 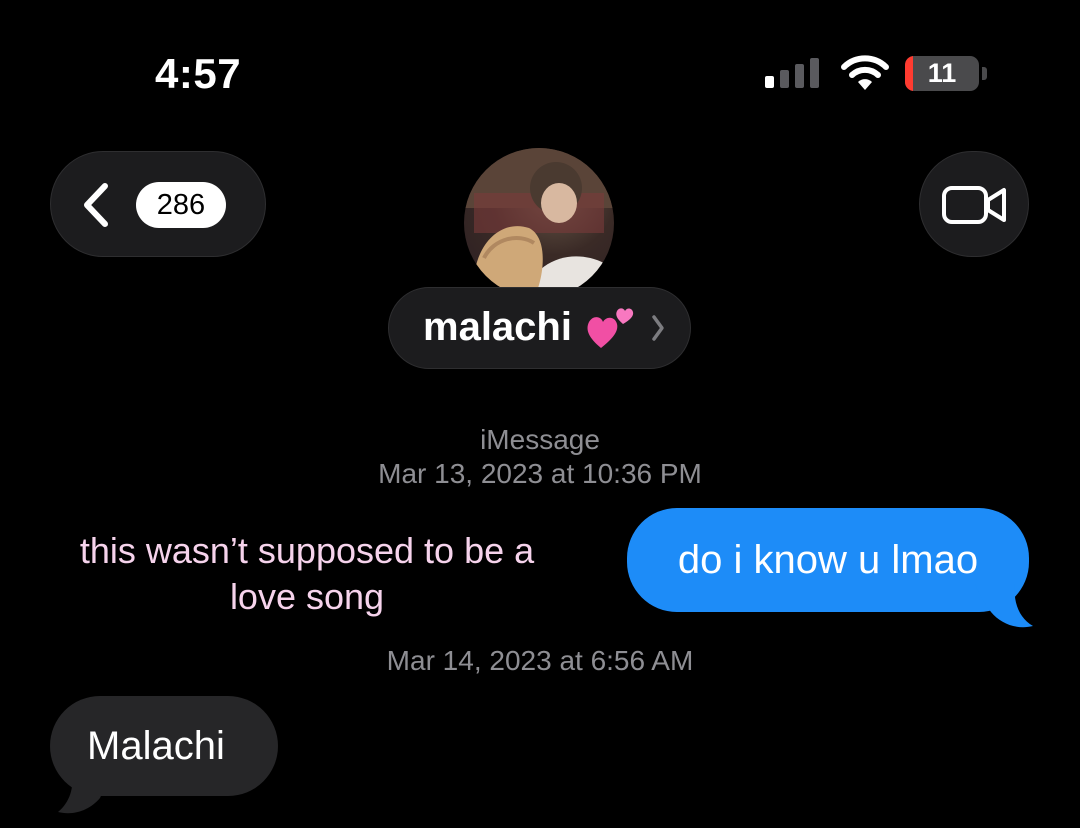 What do you see at coordinates (540, 660) in the screenshot?
I see `message-timestamp: Mar 14, 2023 at 6:56 AM` at bounding box center [540, 660].